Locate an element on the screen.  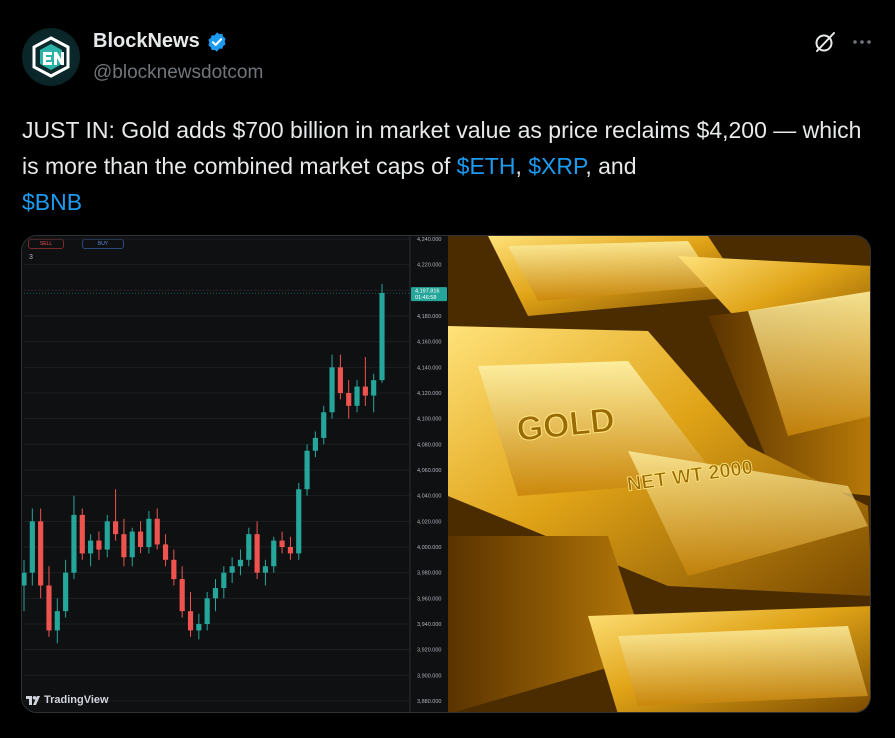
more-icon is located at coordinates (862, 42).